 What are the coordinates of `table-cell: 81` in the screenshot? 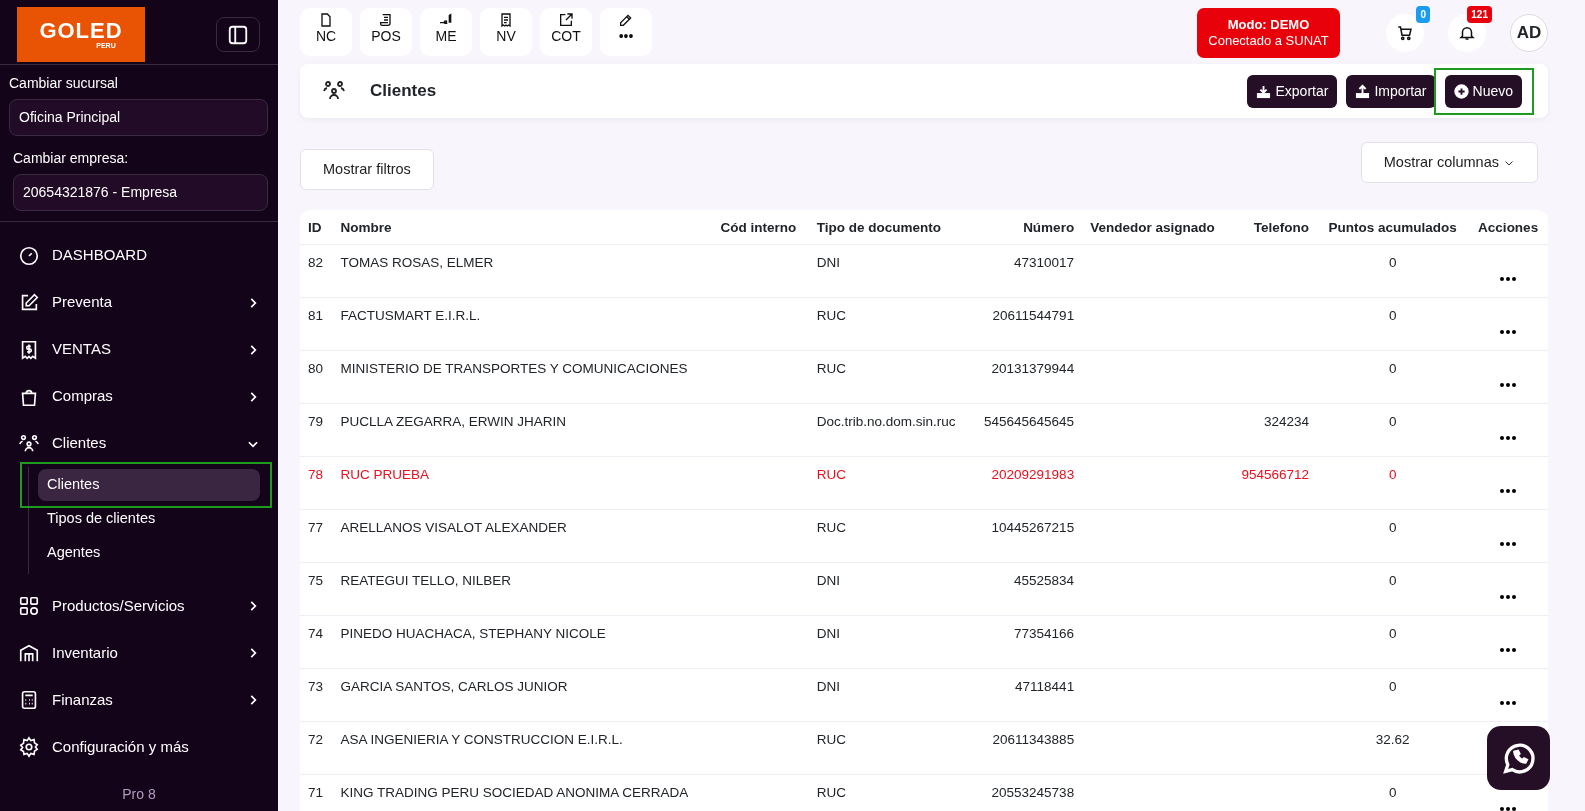 It's located at (316, 324).